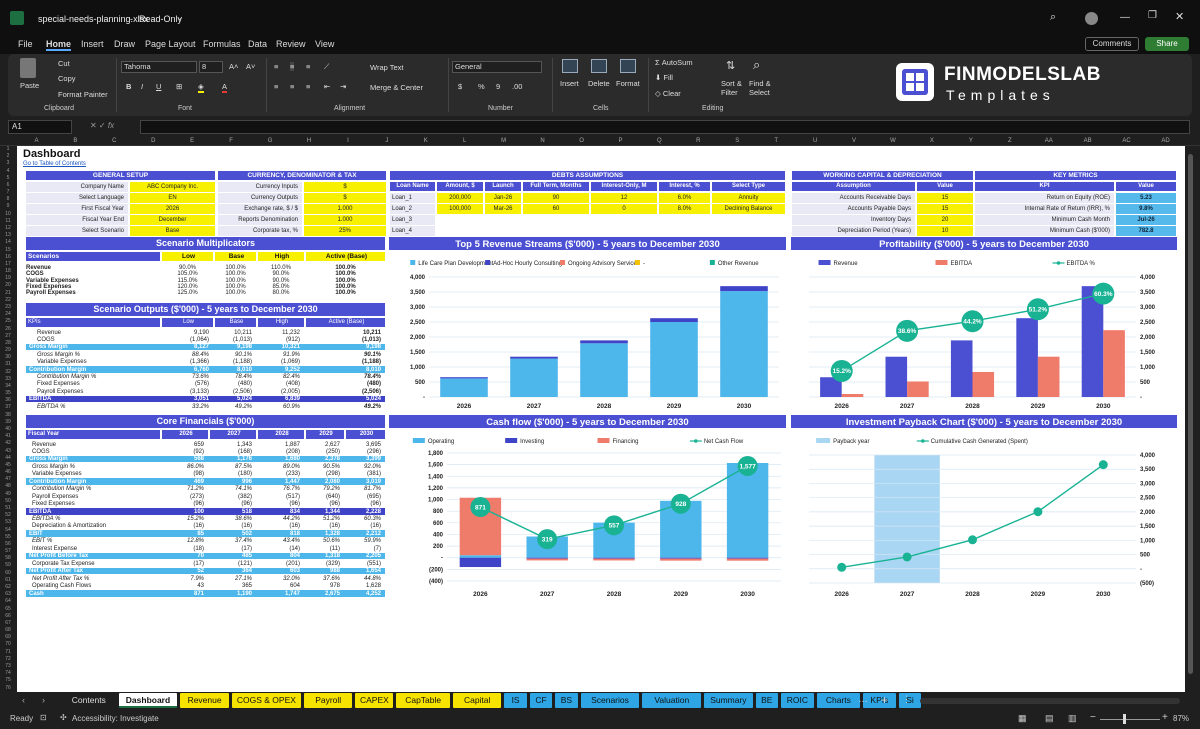 Image resolution: width=1200 pixels, height=729 pixels. What do you see at coordinates (63, 717) in the screenshot?
I see `accessibility-icon: ✣` at bounding box center [63, 717].